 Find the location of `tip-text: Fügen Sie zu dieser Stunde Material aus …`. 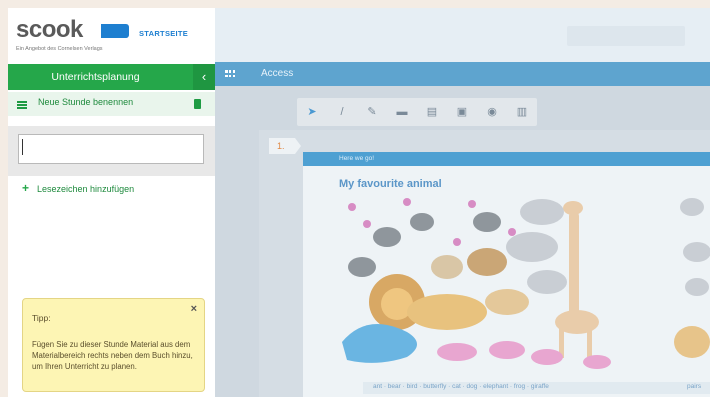

tip-text: Fügen Sie zu dieser Stunde Material aus … is located at coordinates (112, 355).